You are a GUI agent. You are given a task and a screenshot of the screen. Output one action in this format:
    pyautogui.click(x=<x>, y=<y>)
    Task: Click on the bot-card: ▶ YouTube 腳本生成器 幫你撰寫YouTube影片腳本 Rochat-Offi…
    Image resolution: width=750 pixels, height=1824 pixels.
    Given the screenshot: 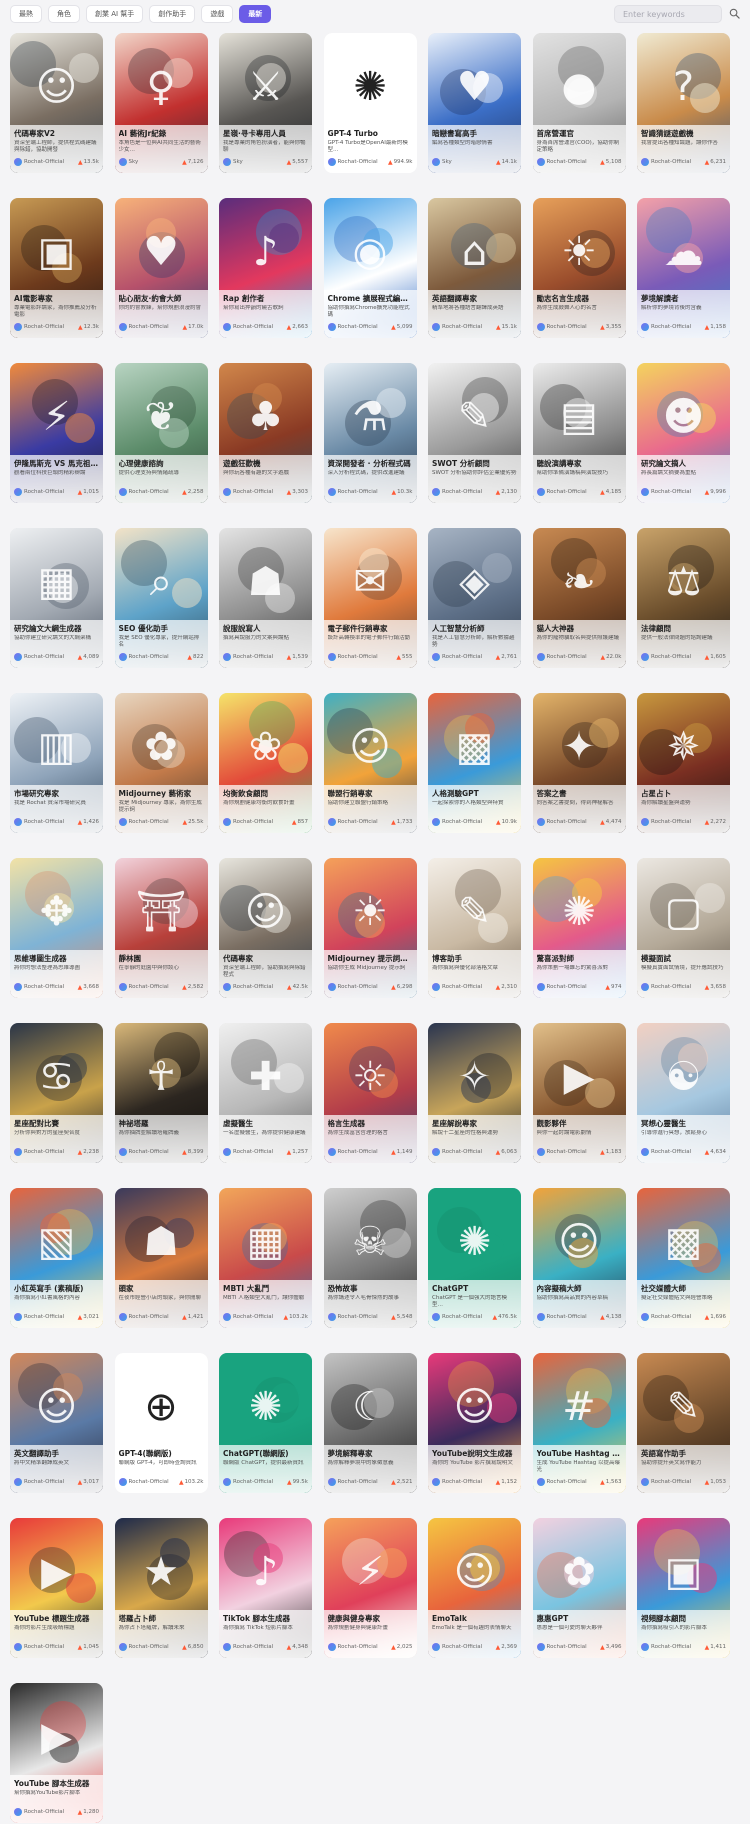 What is the action you would take?
    pyautogui.click(x=56, y=1753)
    